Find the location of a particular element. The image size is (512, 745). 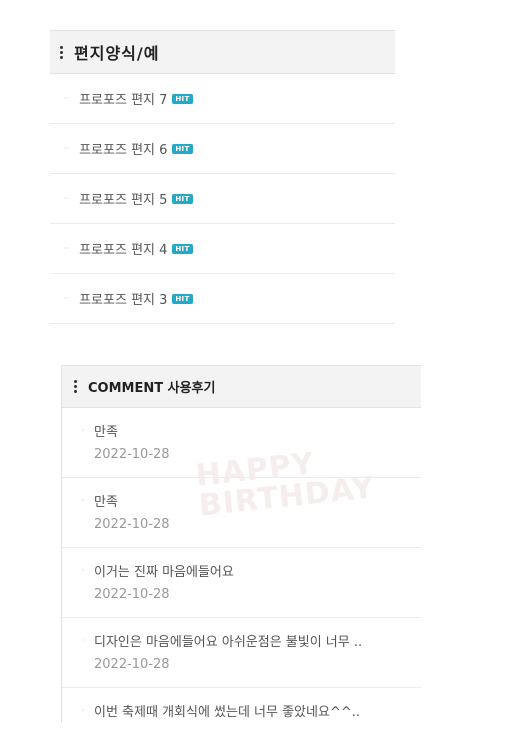

letter-templates-header: 편지양식/예 is located at coordinates (222, 52).